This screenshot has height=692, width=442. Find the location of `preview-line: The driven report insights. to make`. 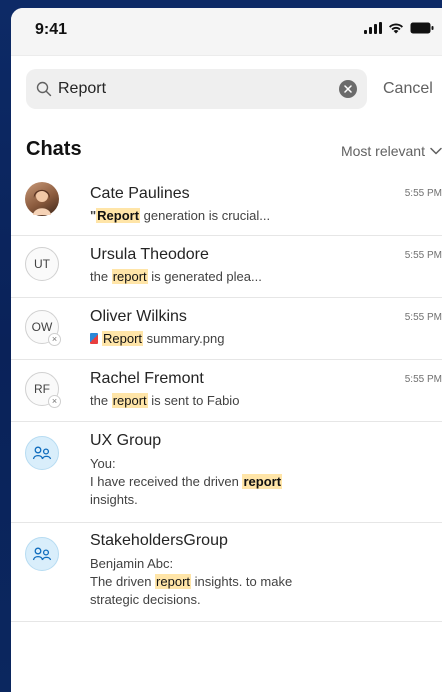

preview-line: The driven report insights. to make is located at coordinates (191, 582).